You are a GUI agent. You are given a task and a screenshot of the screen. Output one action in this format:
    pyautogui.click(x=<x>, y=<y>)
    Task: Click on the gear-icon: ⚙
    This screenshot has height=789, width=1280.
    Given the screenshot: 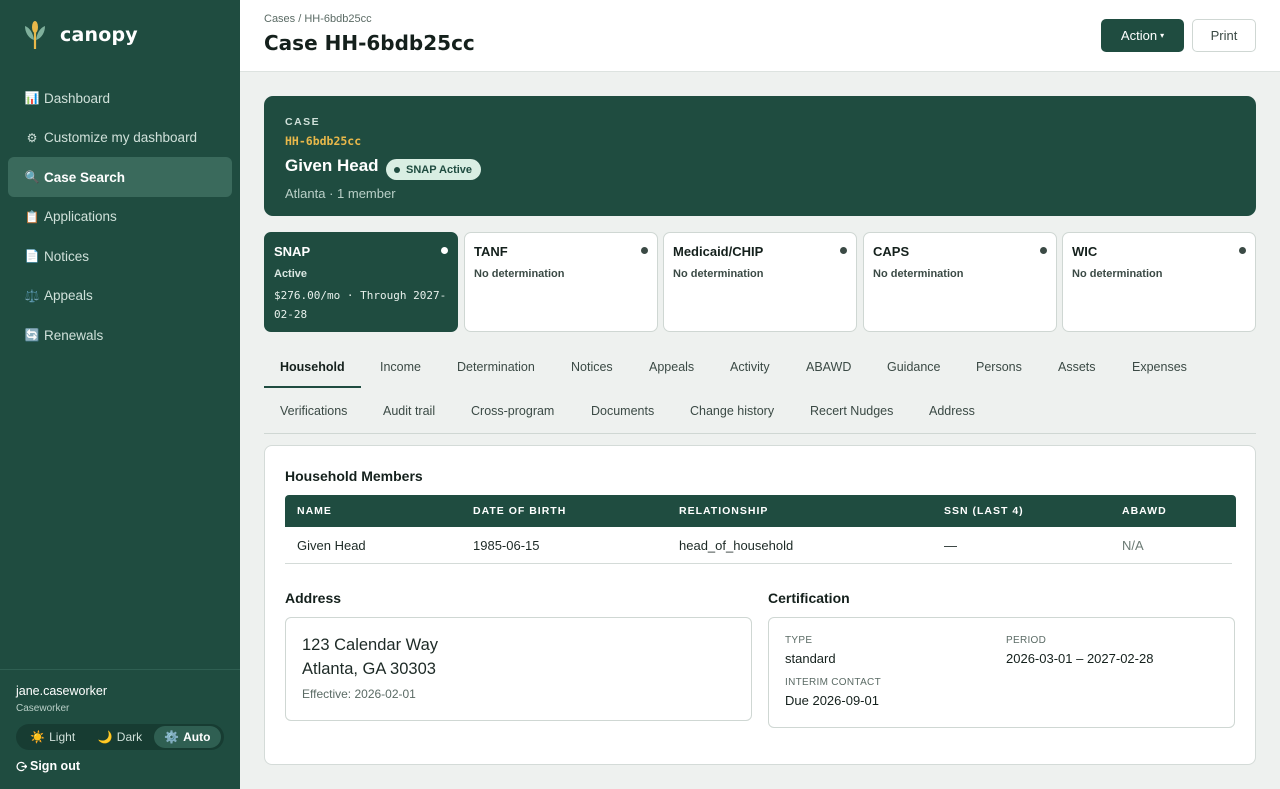 What is the action you would take?
    pyautogui.click(x=32, y=137)
    